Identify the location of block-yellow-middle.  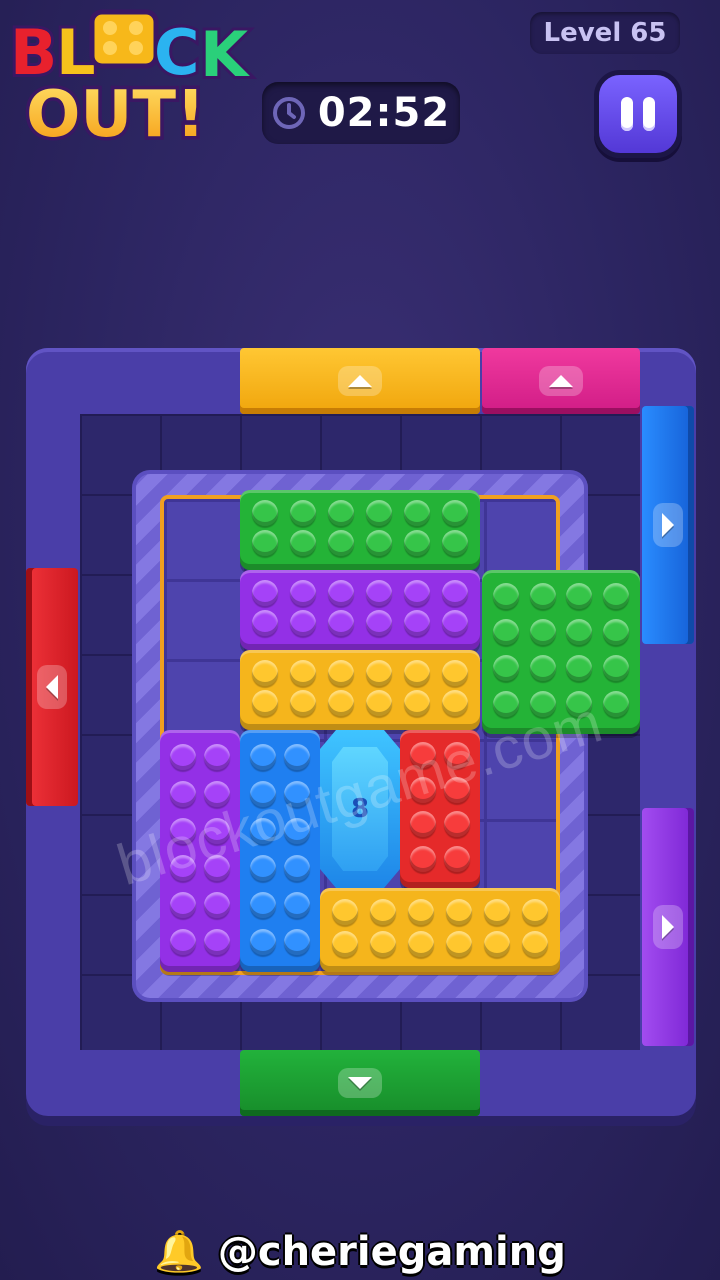
(360, 690).